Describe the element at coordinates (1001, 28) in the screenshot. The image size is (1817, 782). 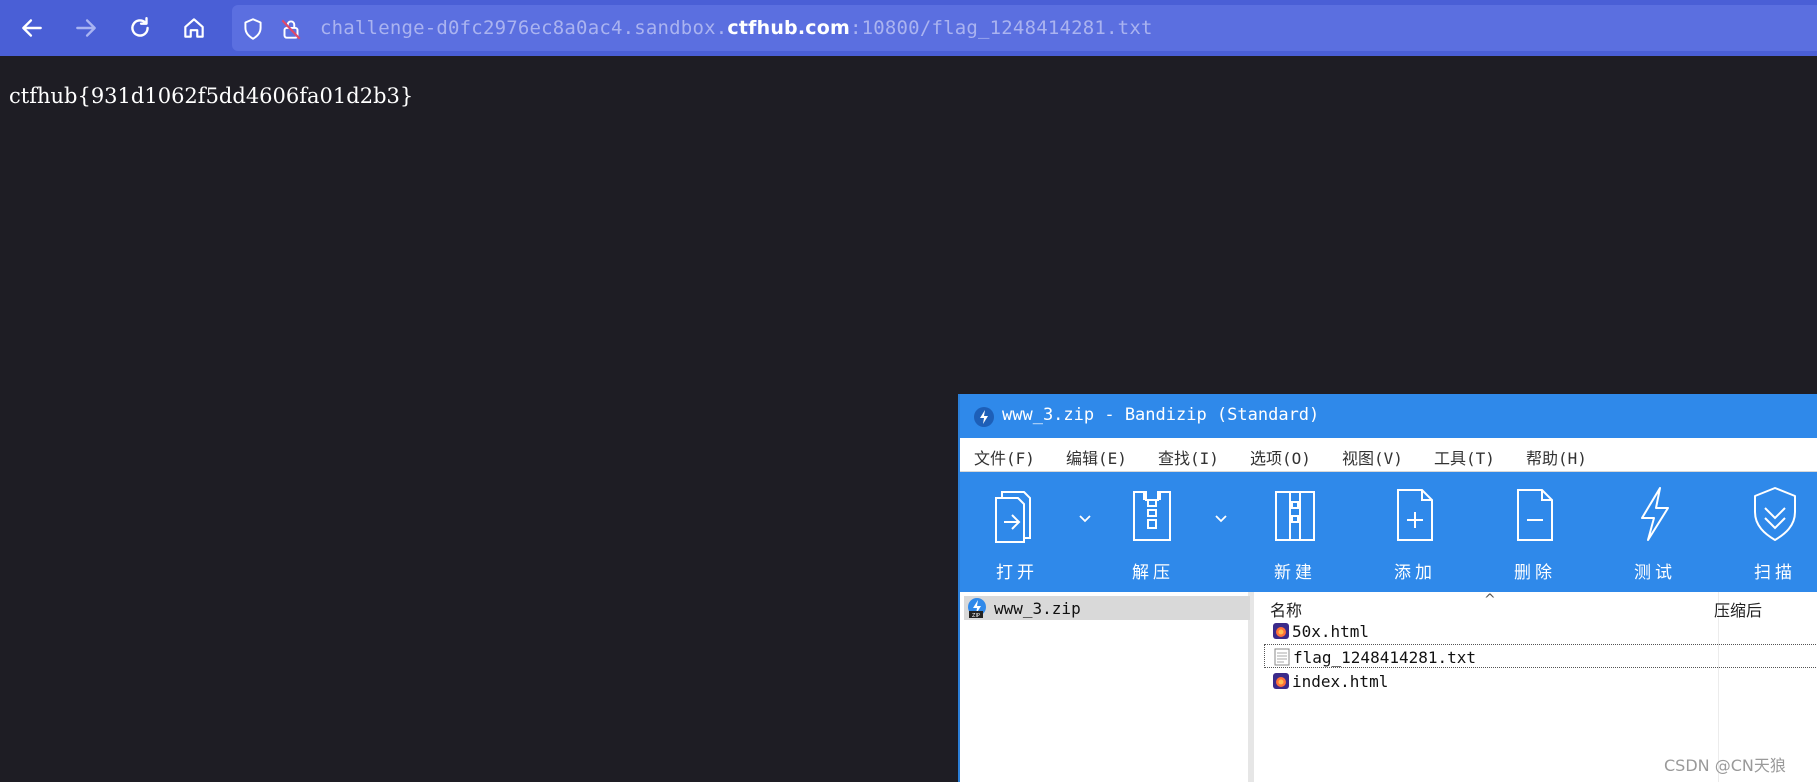
I see `url-suffix: :10800/flag_1248414281.txt` at that location.